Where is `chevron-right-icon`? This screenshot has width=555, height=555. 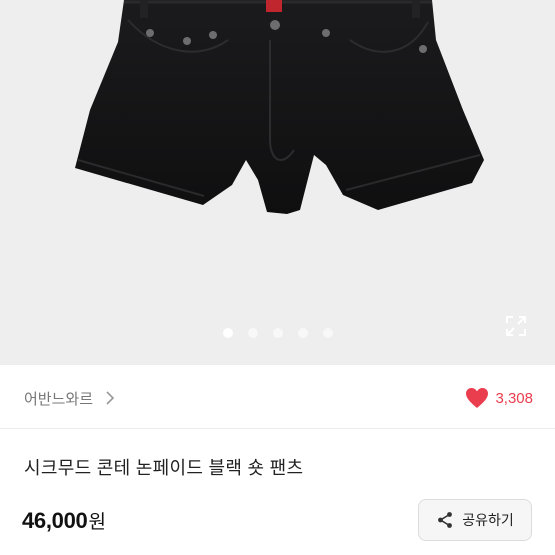
chevron-right-icon is located at coordinates (110, 398).